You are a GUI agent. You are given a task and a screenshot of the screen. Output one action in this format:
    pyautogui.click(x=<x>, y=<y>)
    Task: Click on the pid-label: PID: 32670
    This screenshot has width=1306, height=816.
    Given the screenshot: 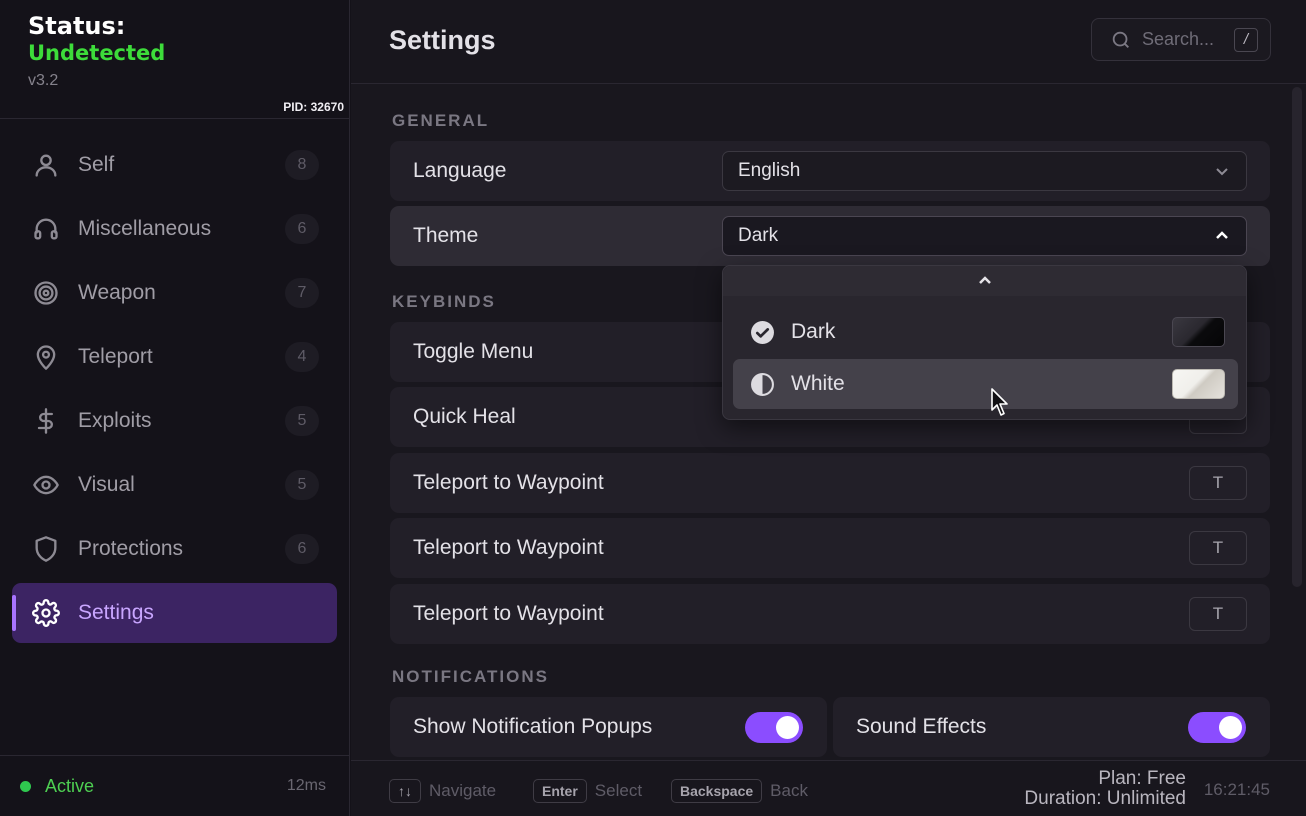 What is the action you would take?
    pyautogui.click(x=313, y=107)
    